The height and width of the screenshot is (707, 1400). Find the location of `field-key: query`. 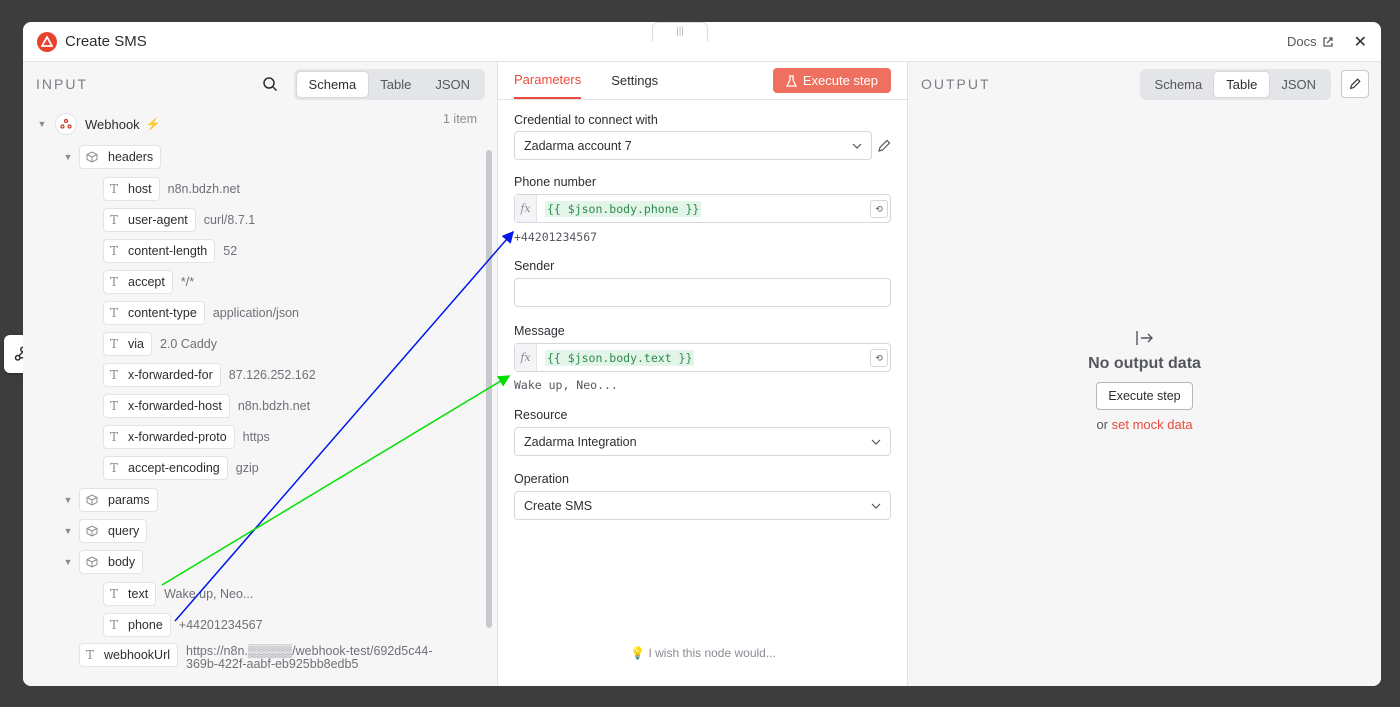

field-key: query is located at coordinates (124, 531).